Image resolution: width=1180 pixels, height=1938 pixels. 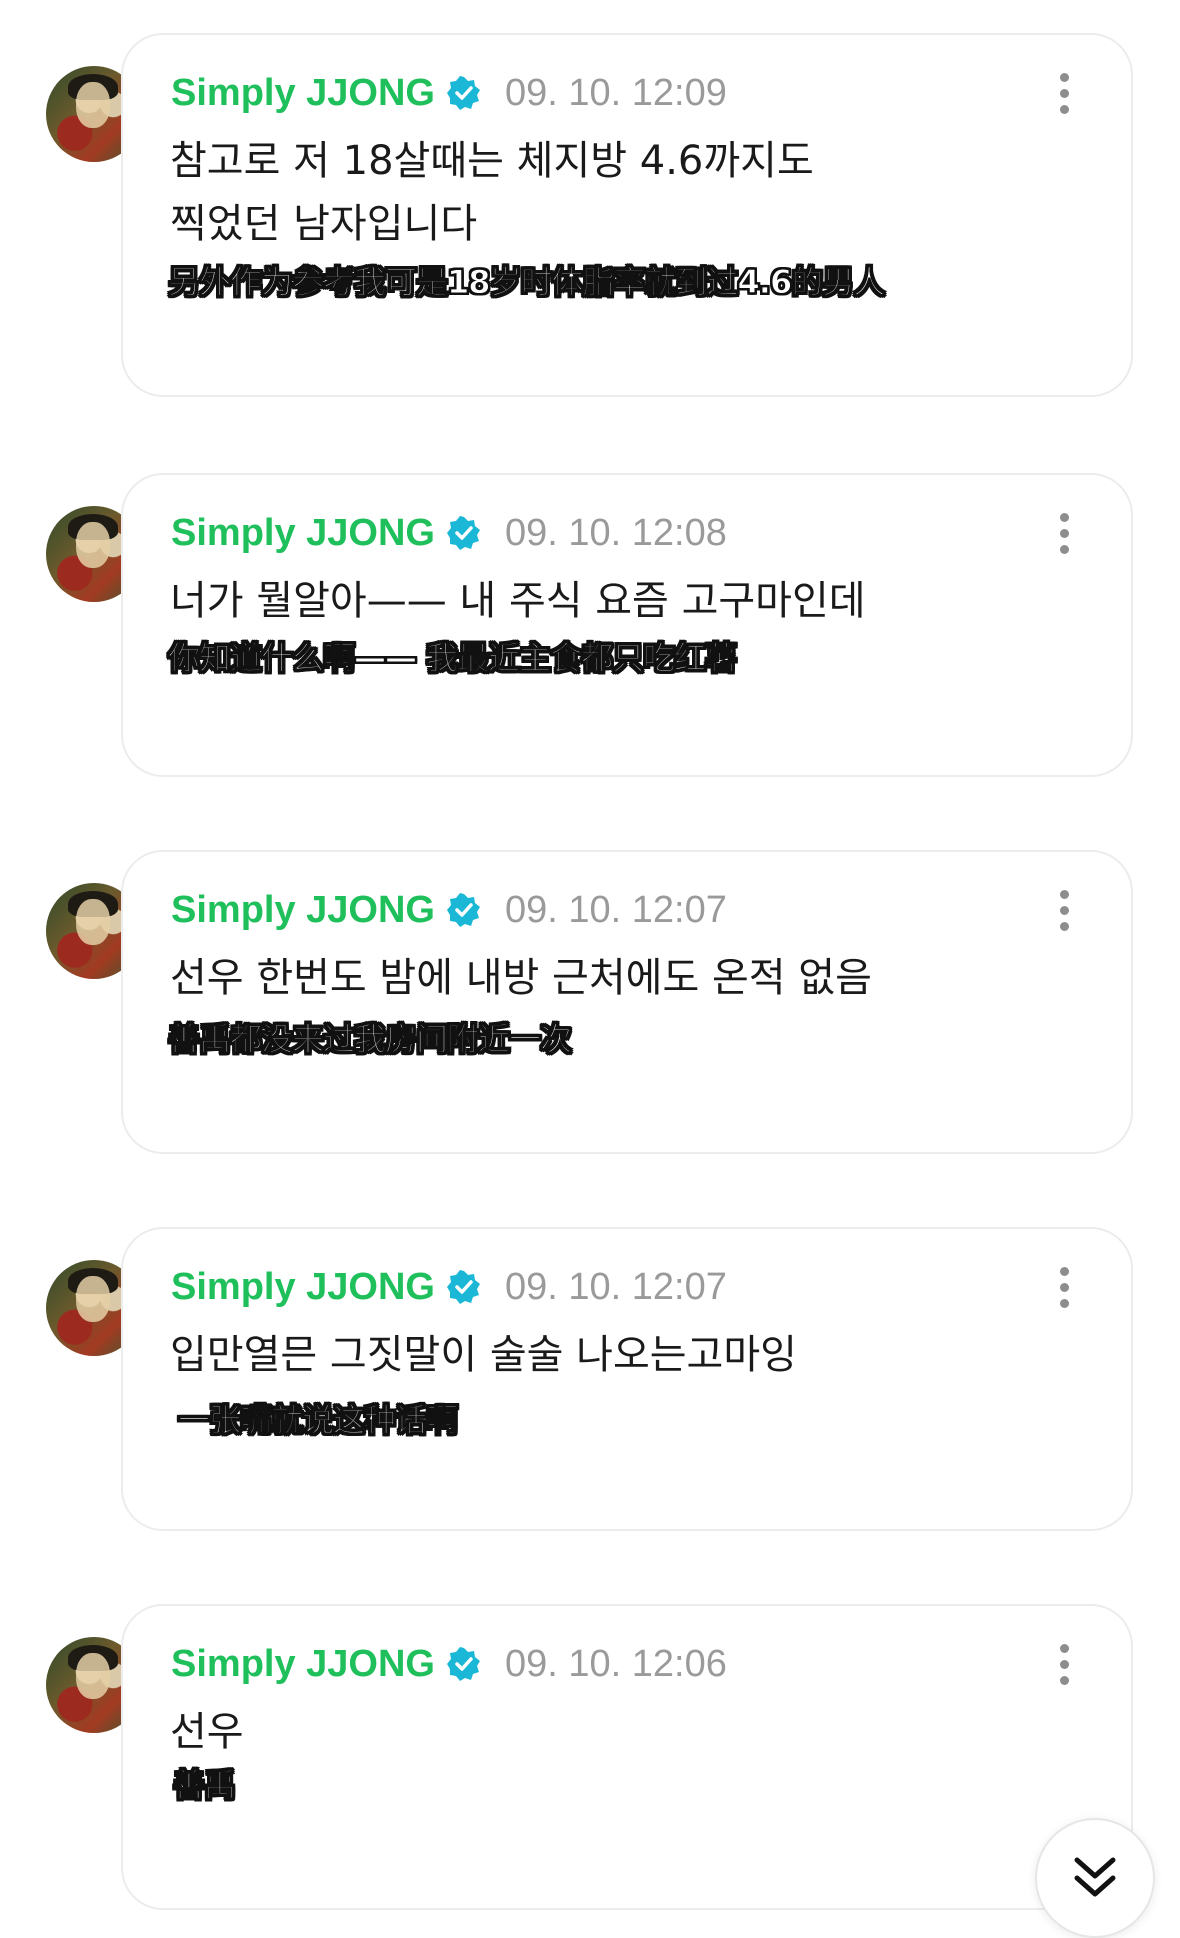 What do you see at coordinates (518, 601) in the screenshot?
I see `comment-text-line: 너가 뭘알아—— 내 주식 요즘 고구마인데` at bounding box center [518, 601].